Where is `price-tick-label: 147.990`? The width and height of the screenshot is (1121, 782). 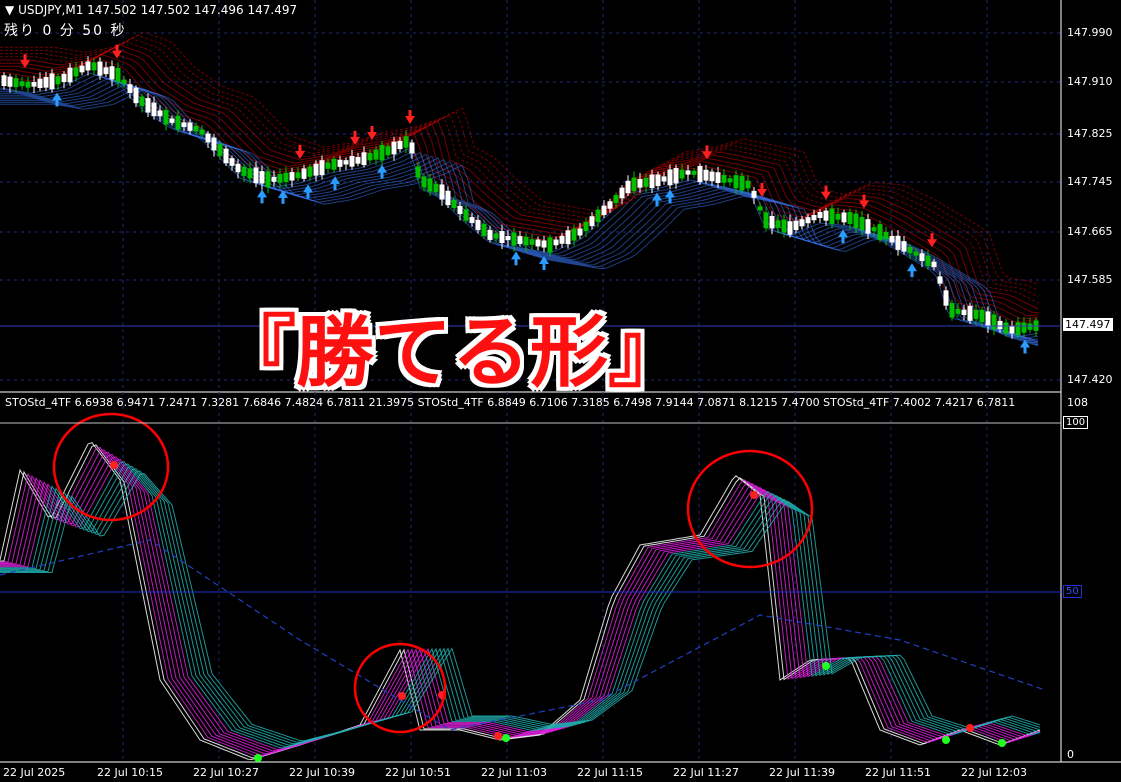 price-tick-label: 147.990 is located at coordinates (1090, 32).